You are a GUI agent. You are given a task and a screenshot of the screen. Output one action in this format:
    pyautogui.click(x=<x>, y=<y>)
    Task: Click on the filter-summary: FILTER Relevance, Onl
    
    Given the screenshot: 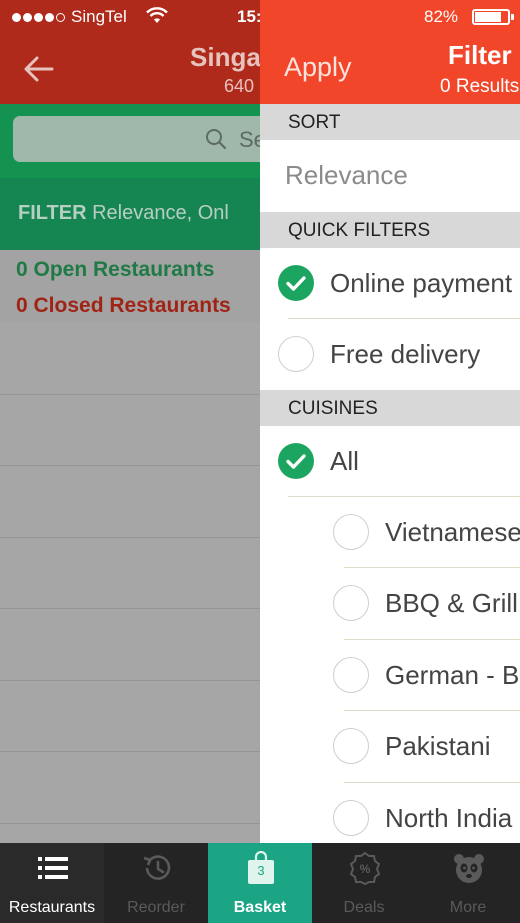 What is the action you would take?
    pyautogui.click(x=123, y=213)
    